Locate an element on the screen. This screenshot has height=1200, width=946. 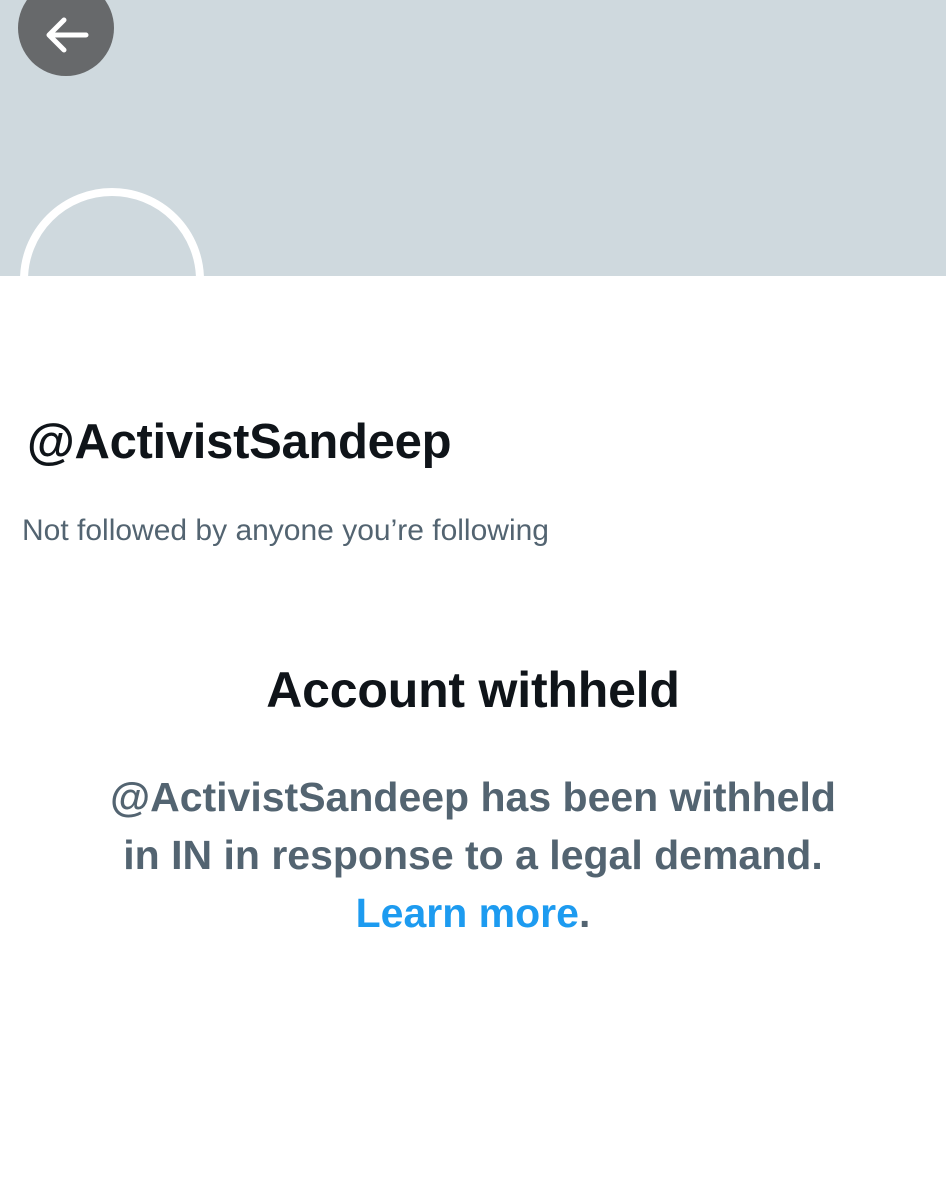
arrow-left-icon is located at coordinates (67, 35).